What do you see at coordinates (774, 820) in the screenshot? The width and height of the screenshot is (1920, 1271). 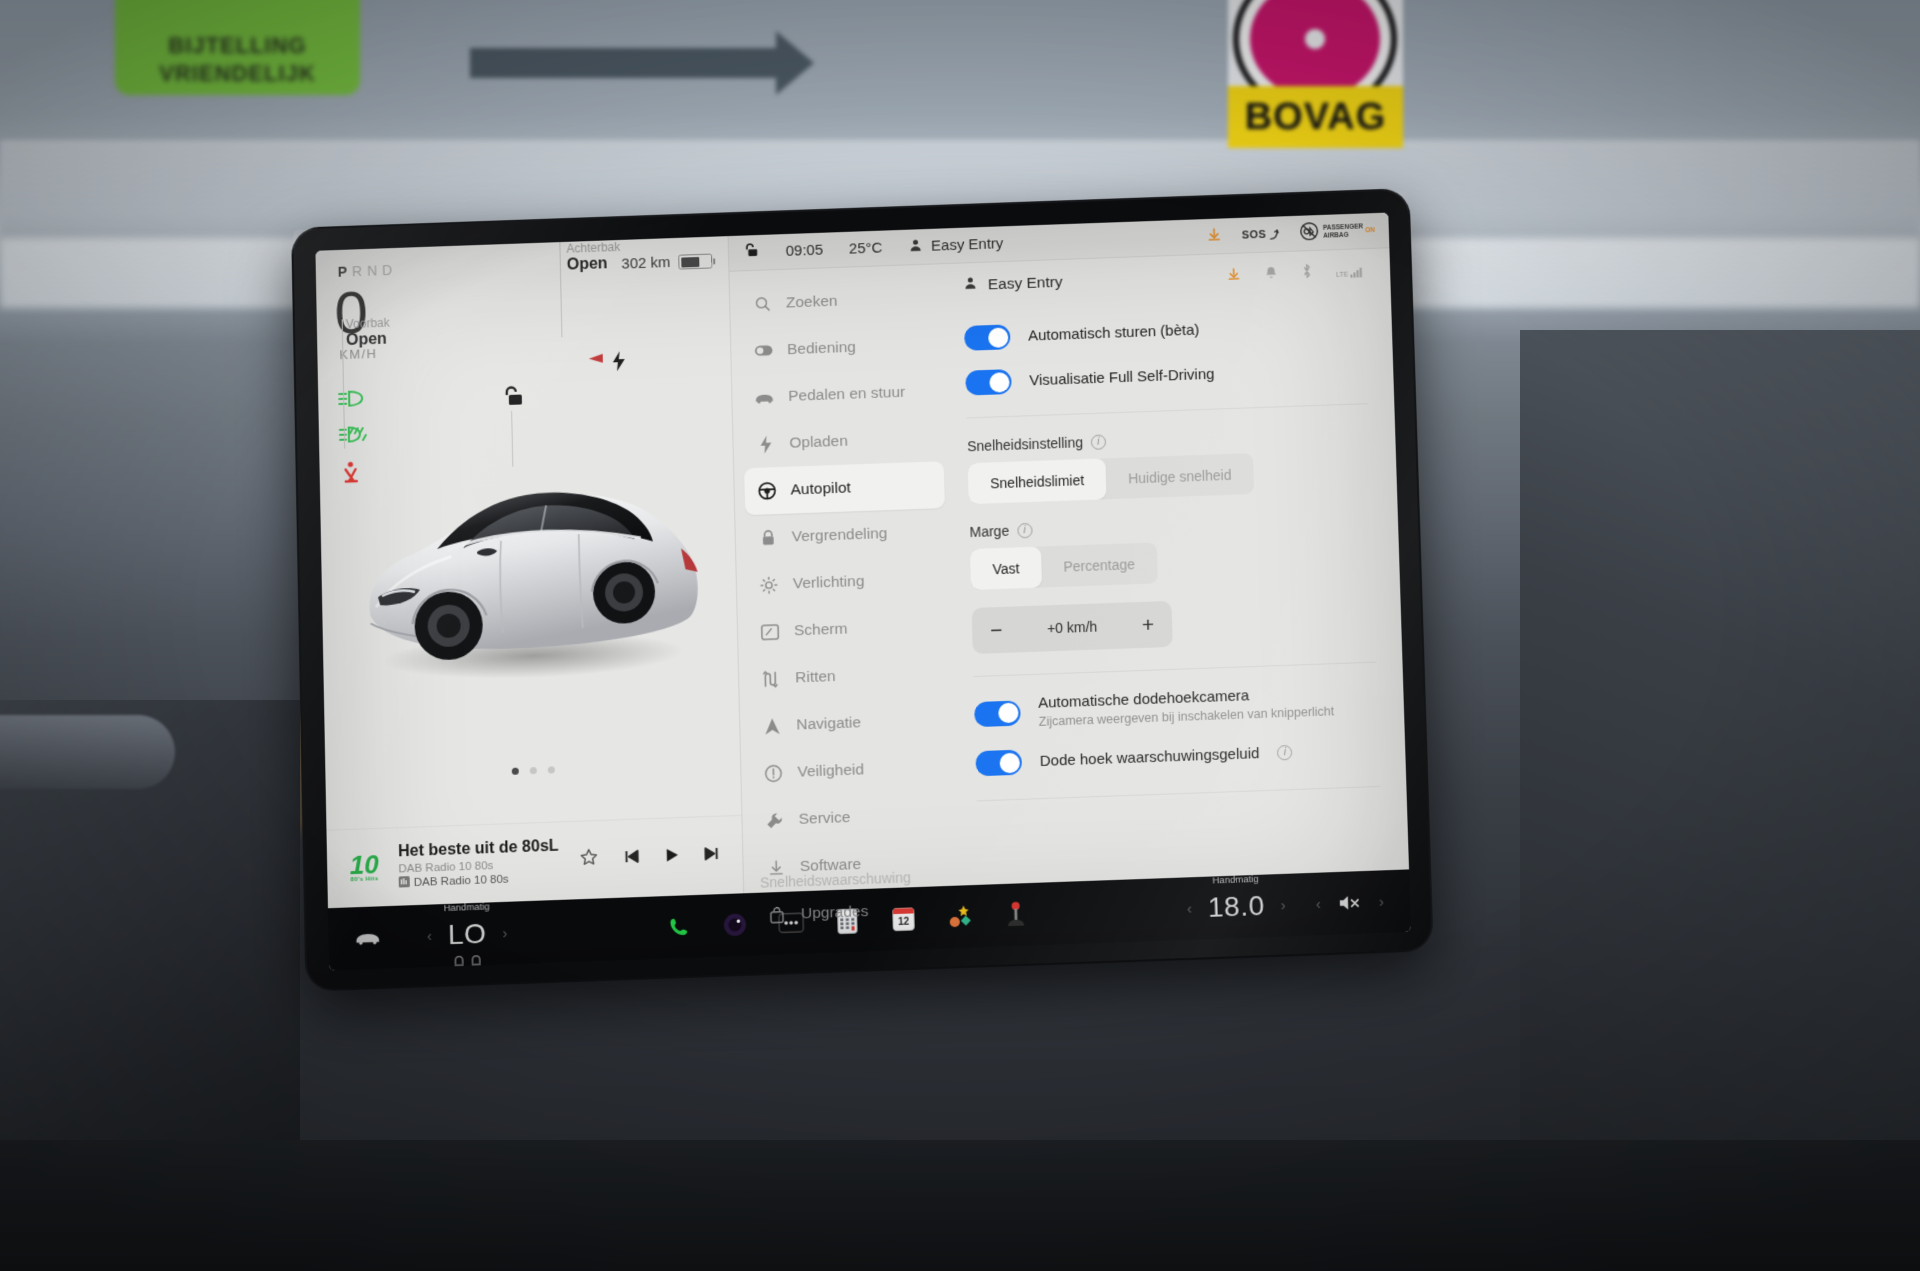 I see `wrench-icon` at bounding box center [774, 820].